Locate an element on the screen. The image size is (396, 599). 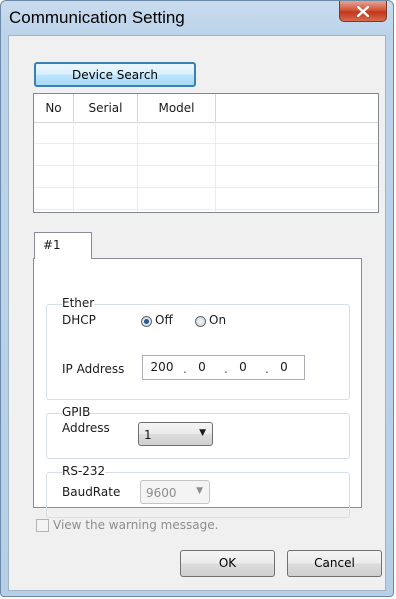
dhcp-on-radio is located at coordinates (200, 321).